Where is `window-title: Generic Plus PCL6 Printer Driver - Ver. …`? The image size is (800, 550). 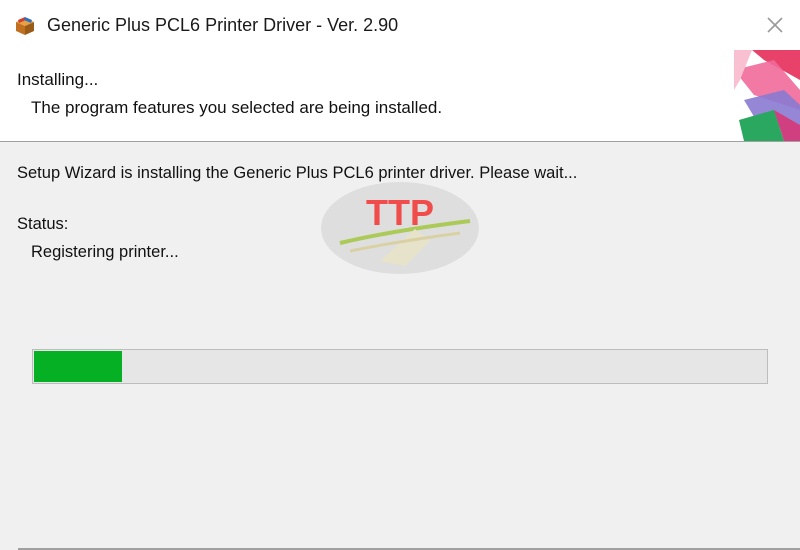
window-title: Generic Plus PCL6 Printer Driver - Ver. … is located at coordinates (223, 25).